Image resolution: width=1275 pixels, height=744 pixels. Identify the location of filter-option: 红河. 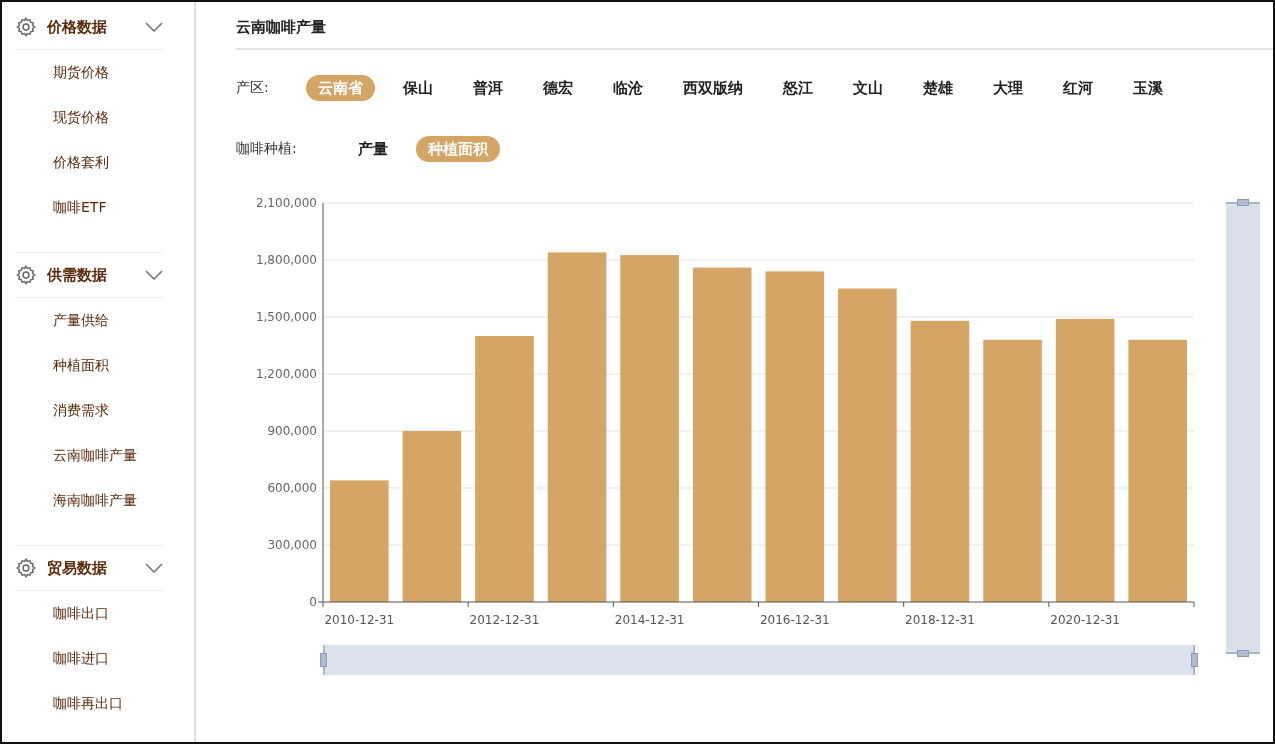
(1078, 88).